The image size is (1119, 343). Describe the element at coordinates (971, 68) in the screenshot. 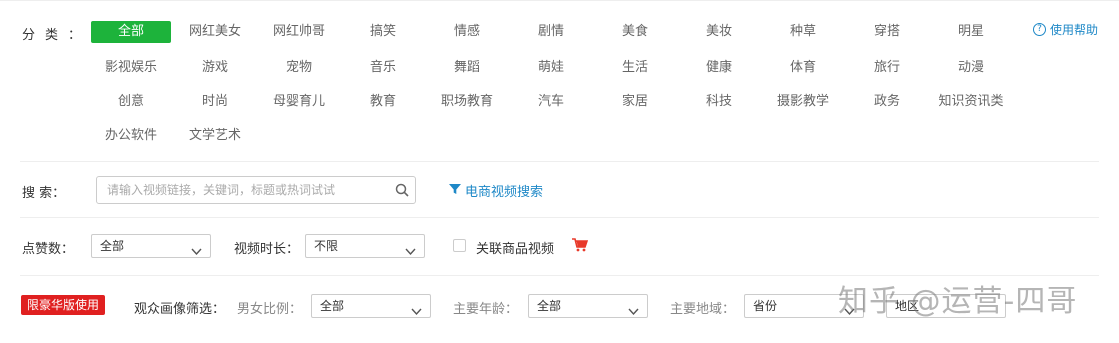

I see `category-item: 动漫` at that location.